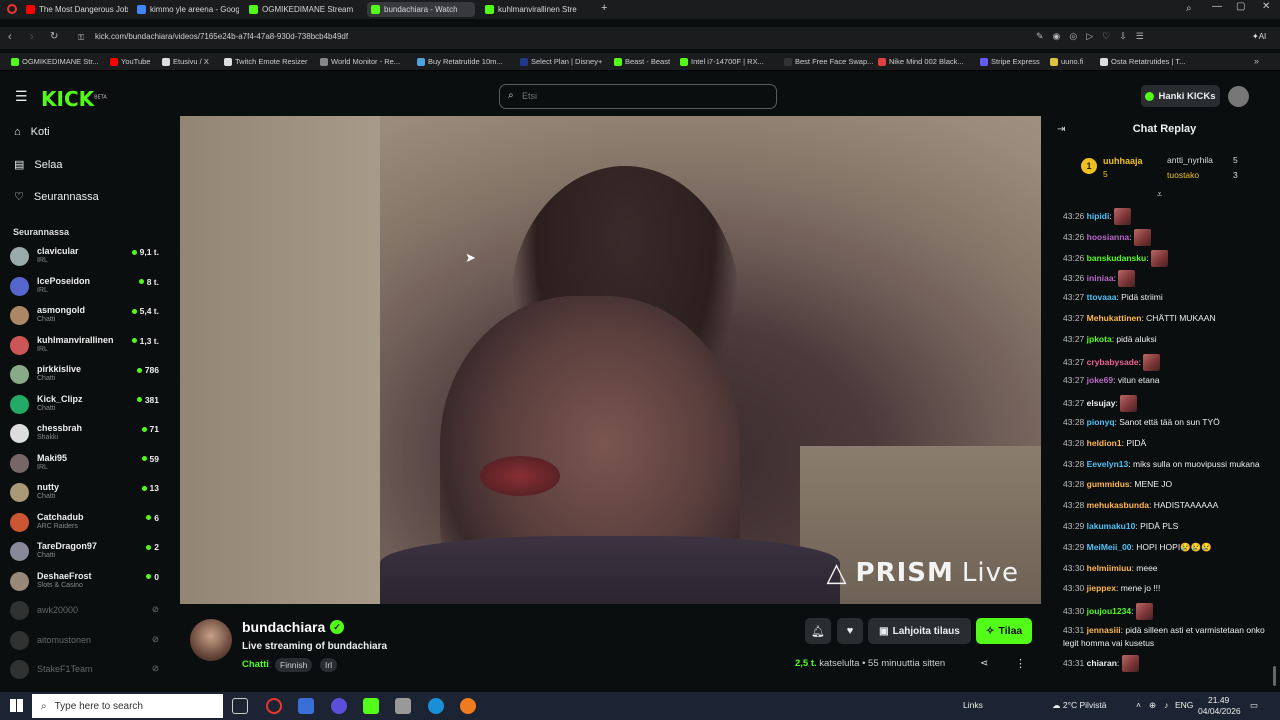 This screenshot has width=1280, height=720. I want to click on user-avatar, so click(1238, 96).